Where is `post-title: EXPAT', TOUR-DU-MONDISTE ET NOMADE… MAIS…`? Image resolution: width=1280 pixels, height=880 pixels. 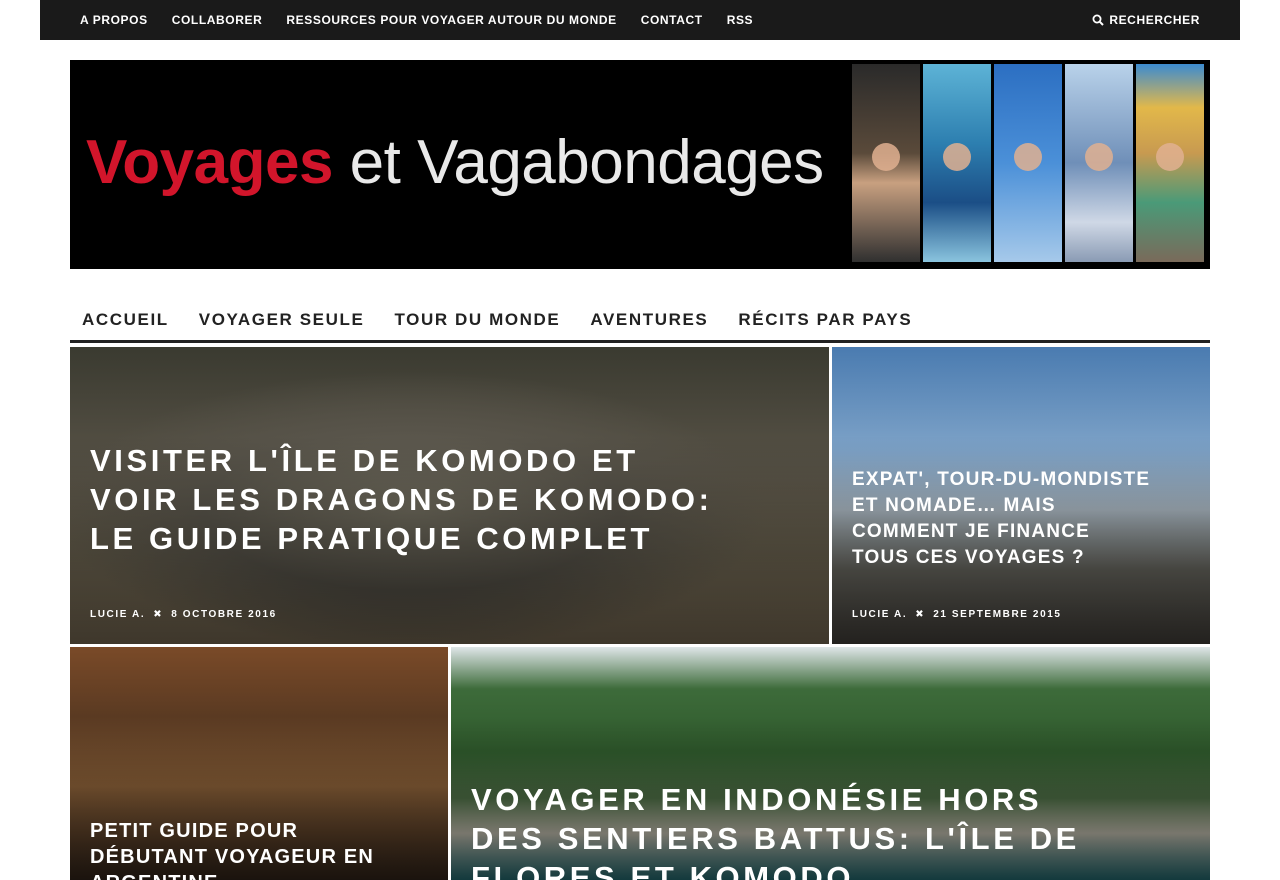 post-title: EXPAT', TOUR-DU-MONDISTE ET NOMADE… MAIS… is located at coordinates (1002, 519).